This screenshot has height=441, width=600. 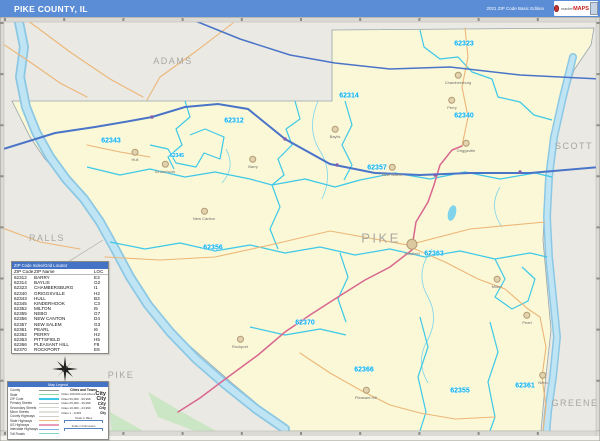 I want to click on logo-text: market, so click(x=566, y=8).